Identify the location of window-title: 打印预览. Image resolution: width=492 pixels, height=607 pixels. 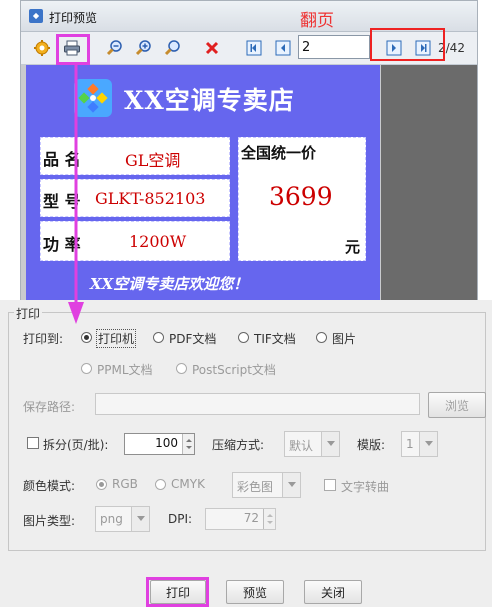
(73, 18).